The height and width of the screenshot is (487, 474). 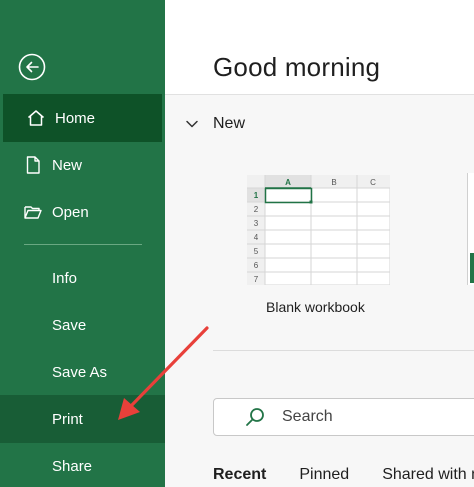 What do you see at coordinates (192, 124) in the screenshot?
I see `chevron-down-icon` at bounding box center [192, 124].